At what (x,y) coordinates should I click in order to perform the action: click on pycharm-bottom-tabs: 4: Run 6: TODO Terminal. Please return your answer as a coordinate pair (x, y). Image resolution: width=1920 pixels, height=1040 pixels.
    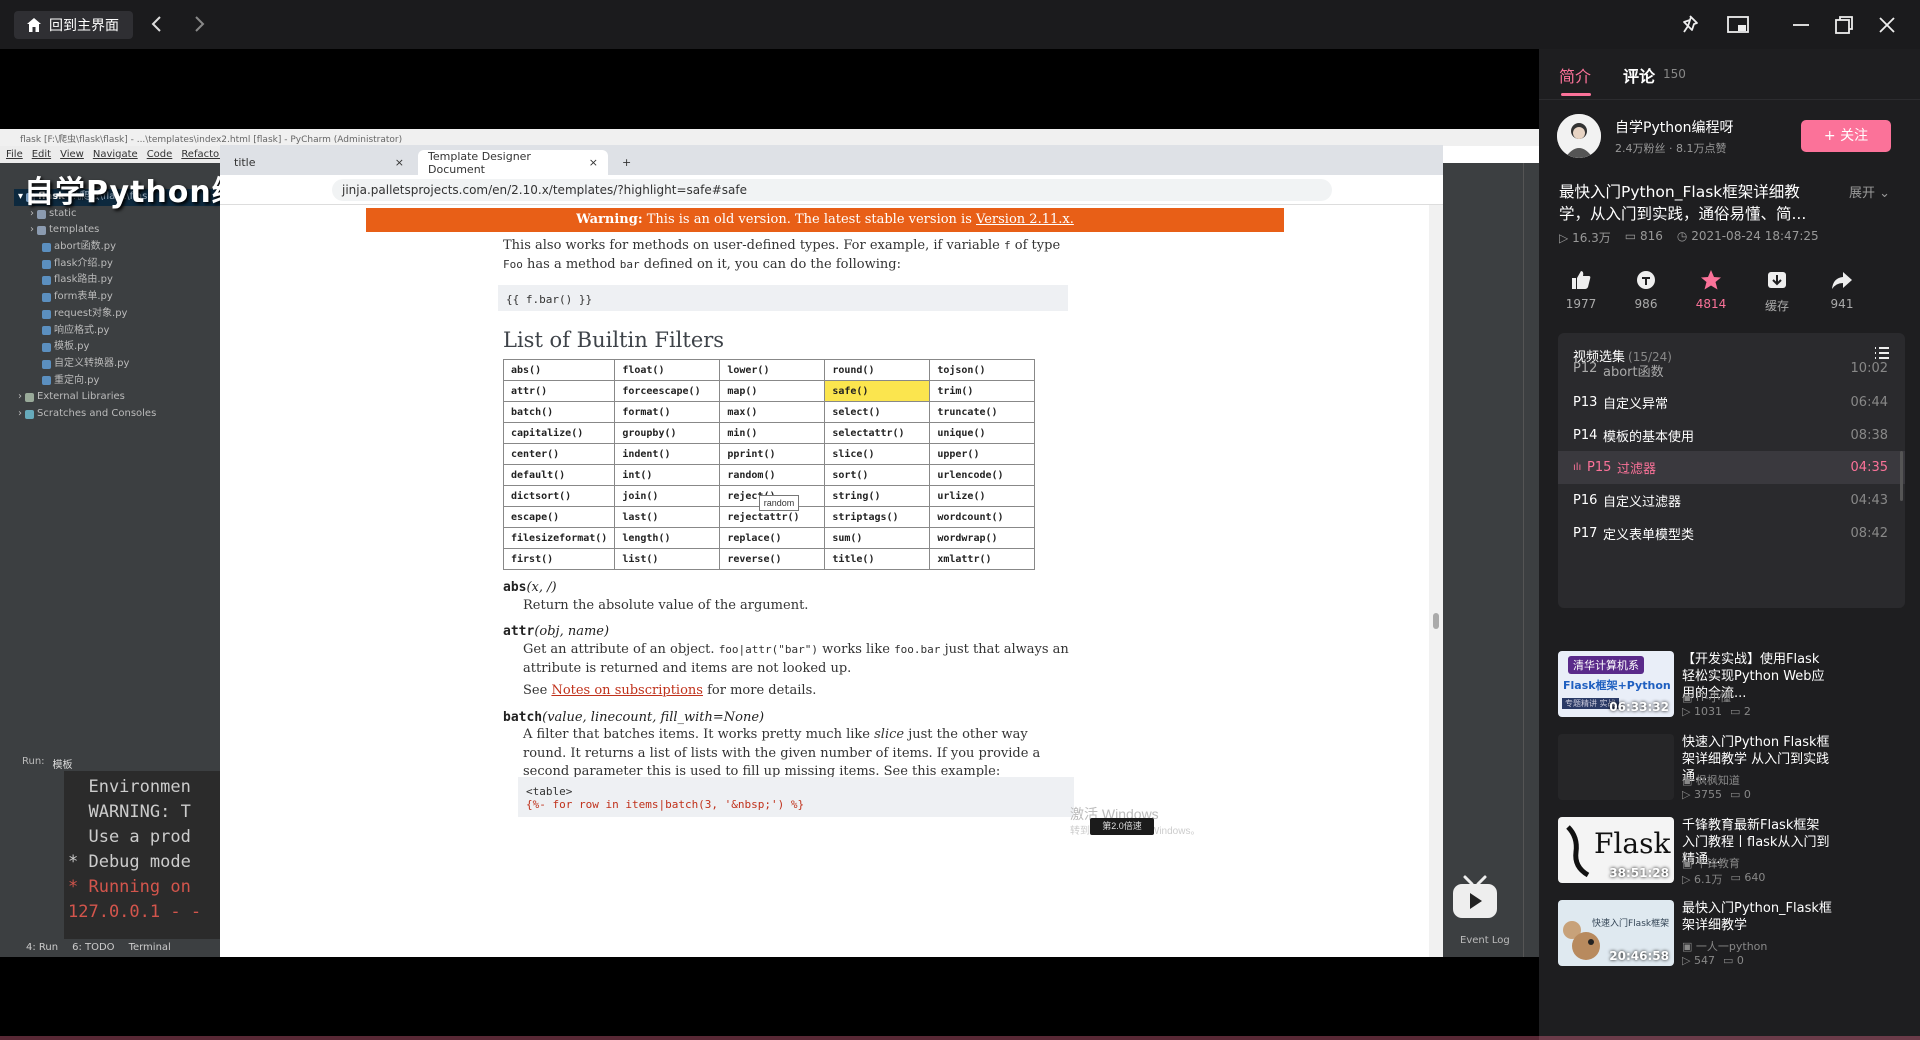
    Looking at the image, I should click on (110, 948).